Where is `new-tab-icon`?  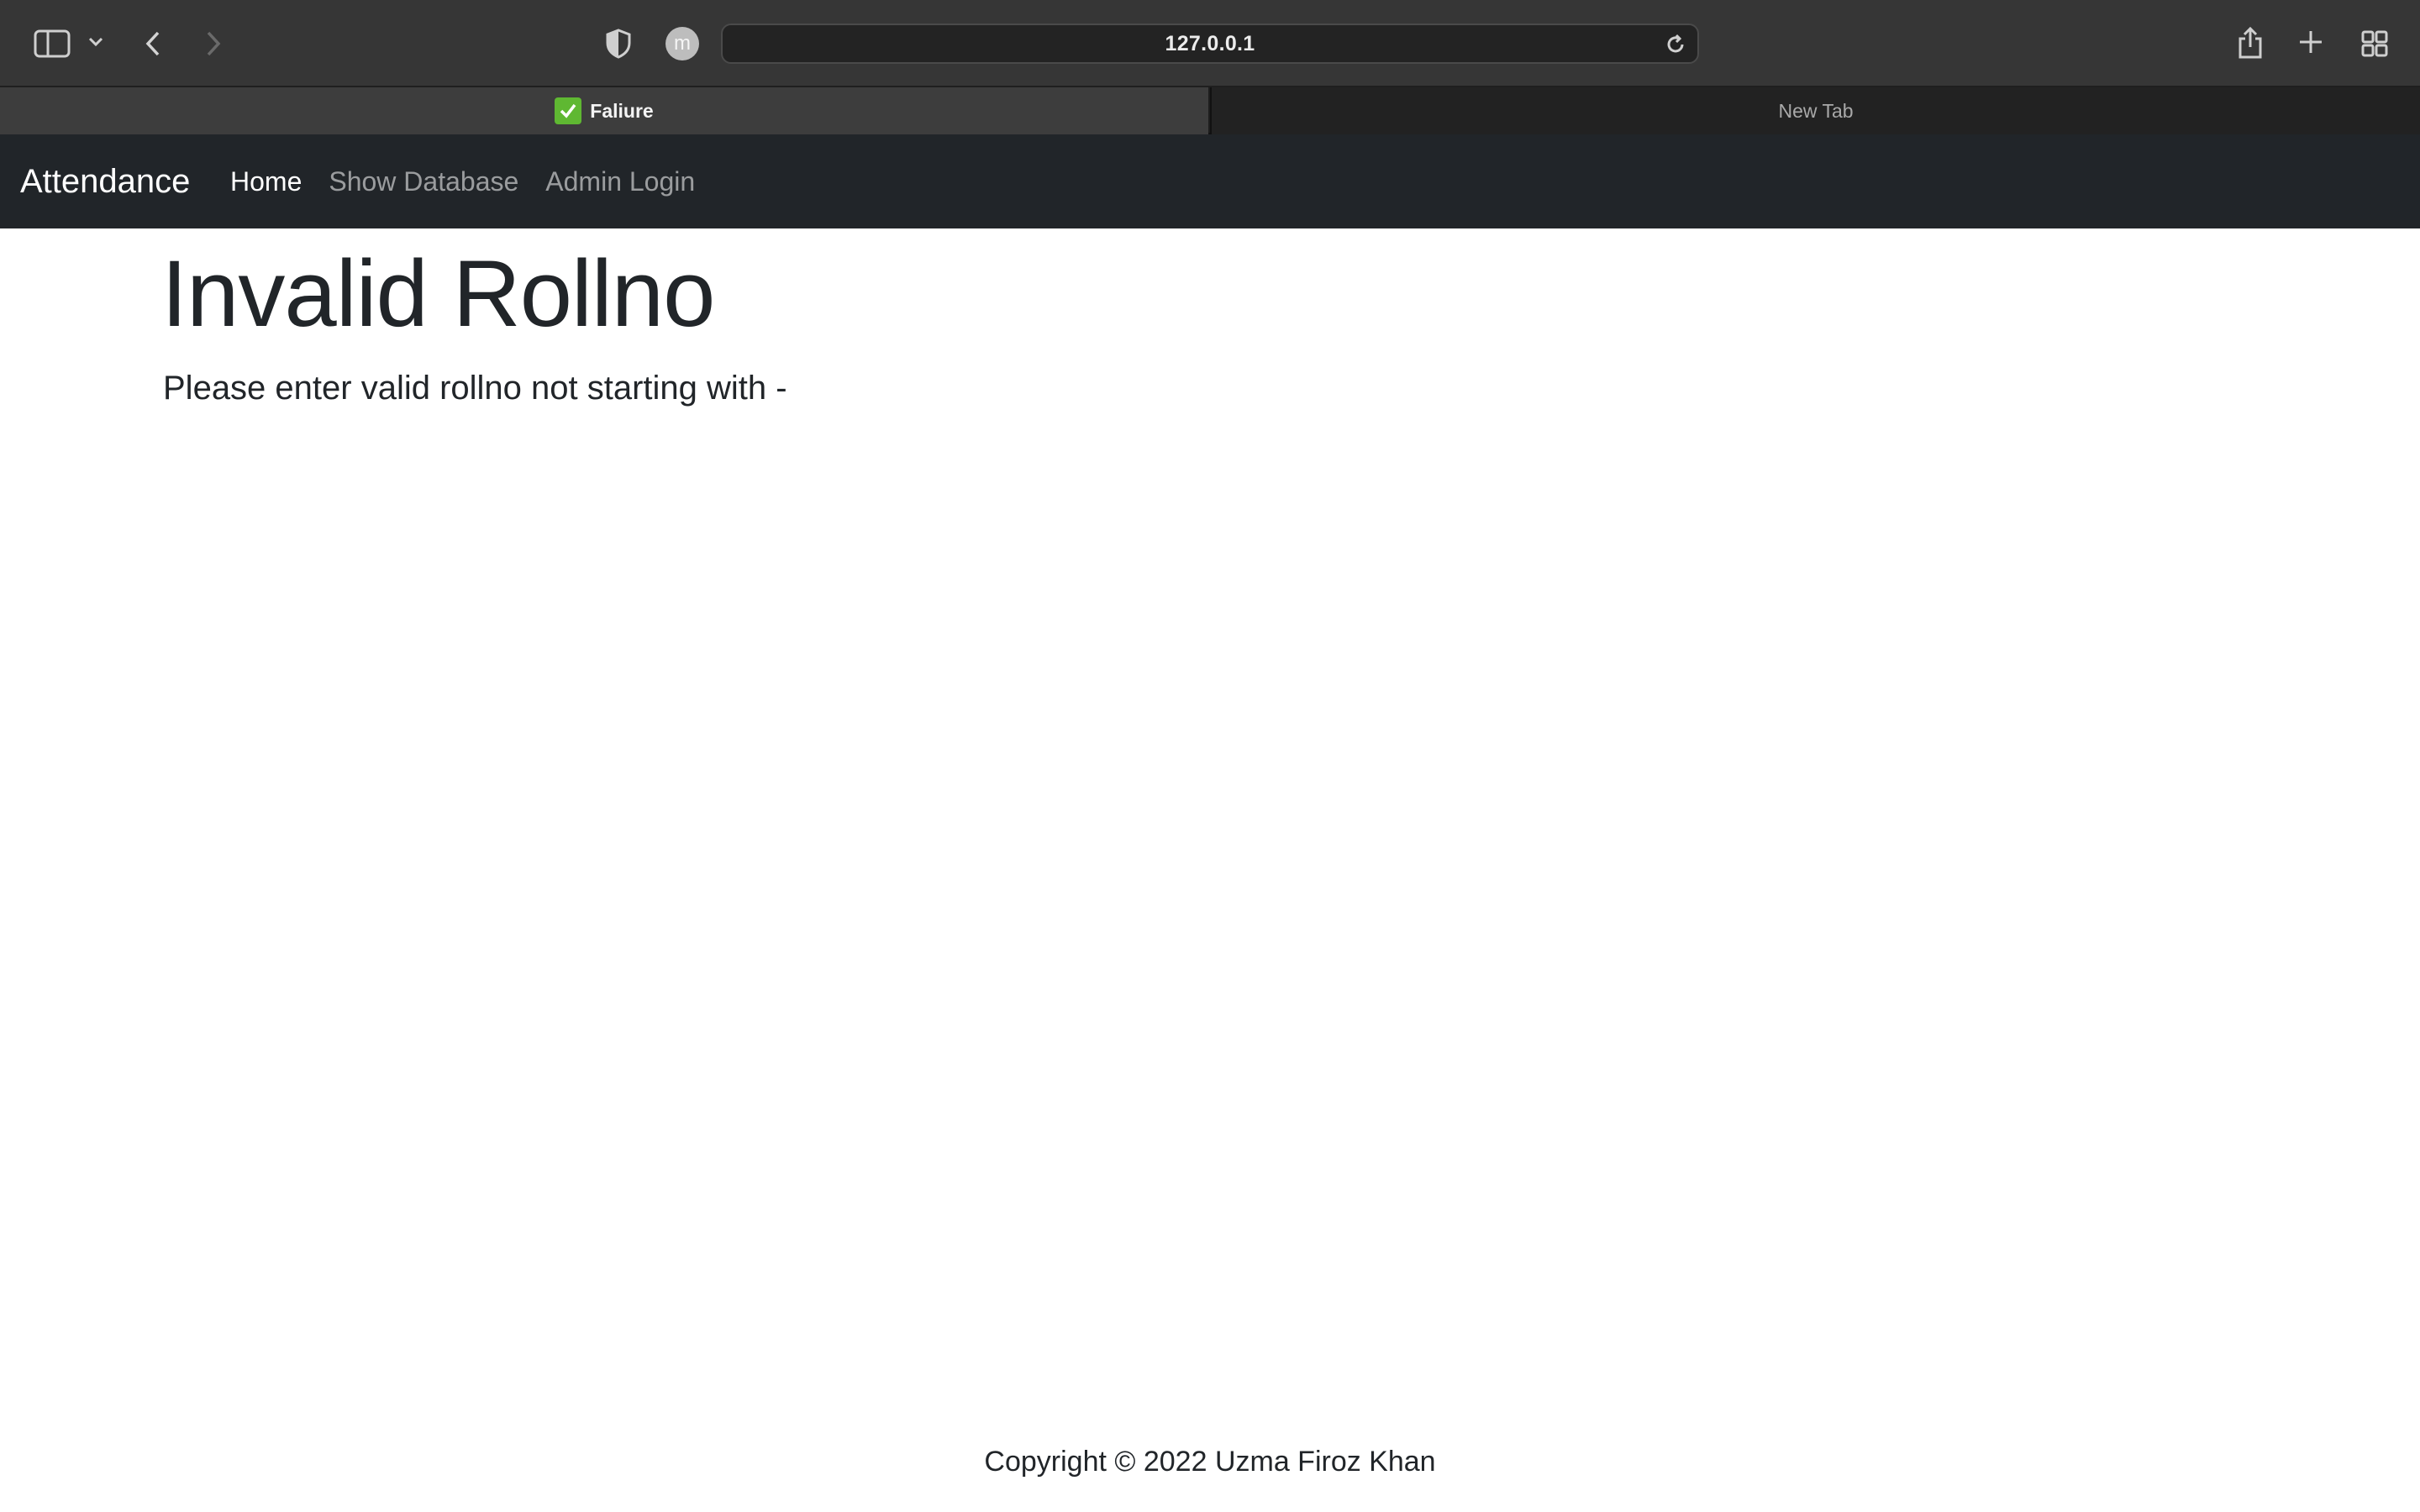
new-tab-icon is located at coordinates (2311, 42).